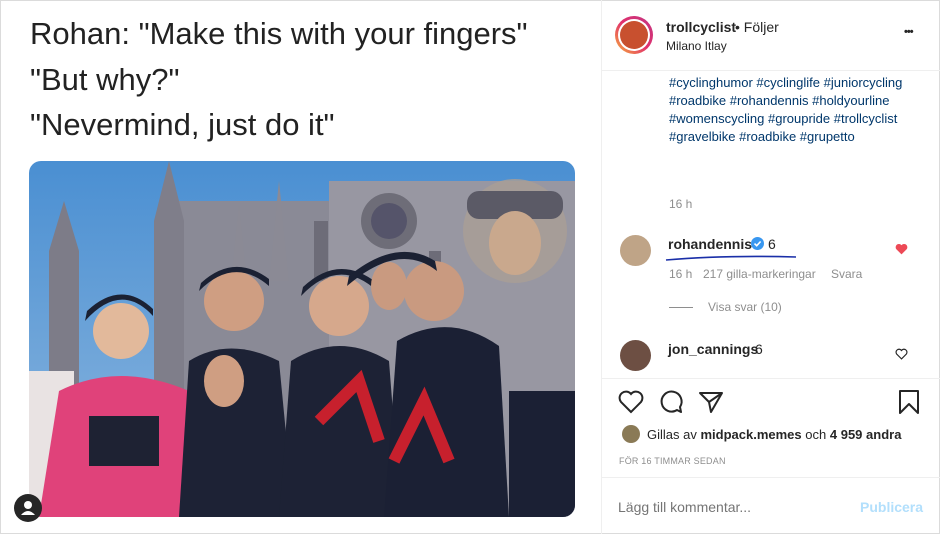 The width and height of the screenshot is (940, 535). Describe the element at coordinates (891, 507) in the screenshot. I see `publish-button: Publicera` at that location.